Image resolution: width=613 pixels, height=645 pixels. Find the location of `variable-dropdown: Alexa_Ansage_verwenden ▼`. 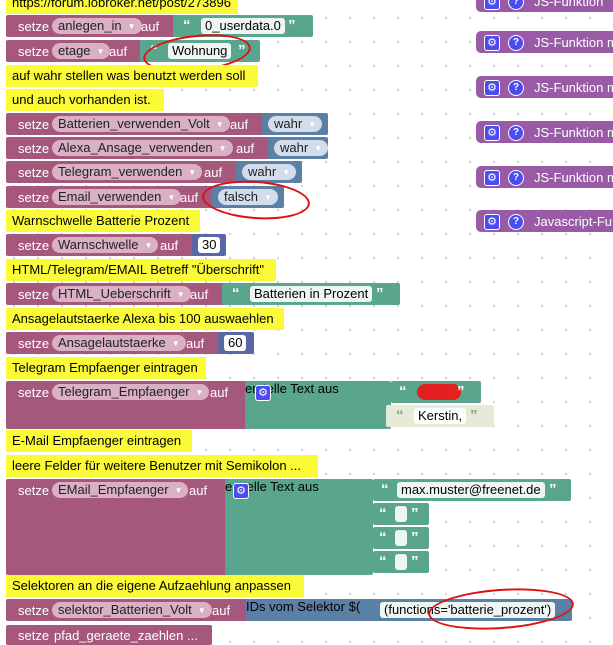

variable-dropdown: Alexa_Ansage_verwenden ▼ is located at coordinates (142, 148).